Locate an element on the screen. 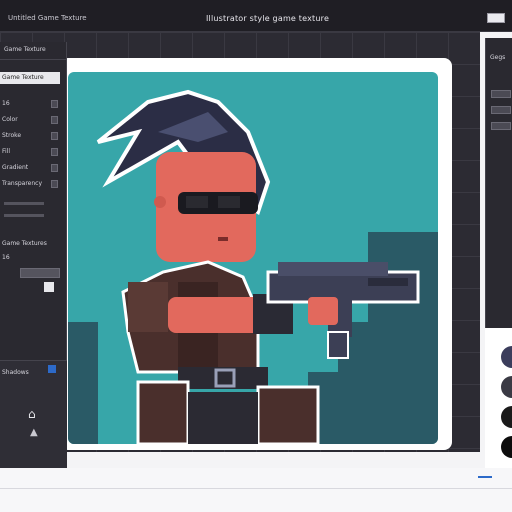 The height and width of the screenshot is (512, 512). property-row: Color is located at coordinates (30, 120).